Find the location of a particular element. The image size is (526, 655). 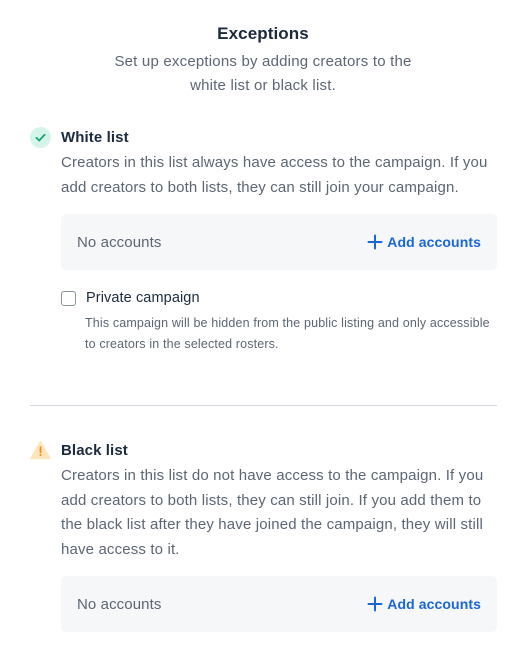

black-list-add-accounts-button: Add accounts is located at coordinates (424, 604).